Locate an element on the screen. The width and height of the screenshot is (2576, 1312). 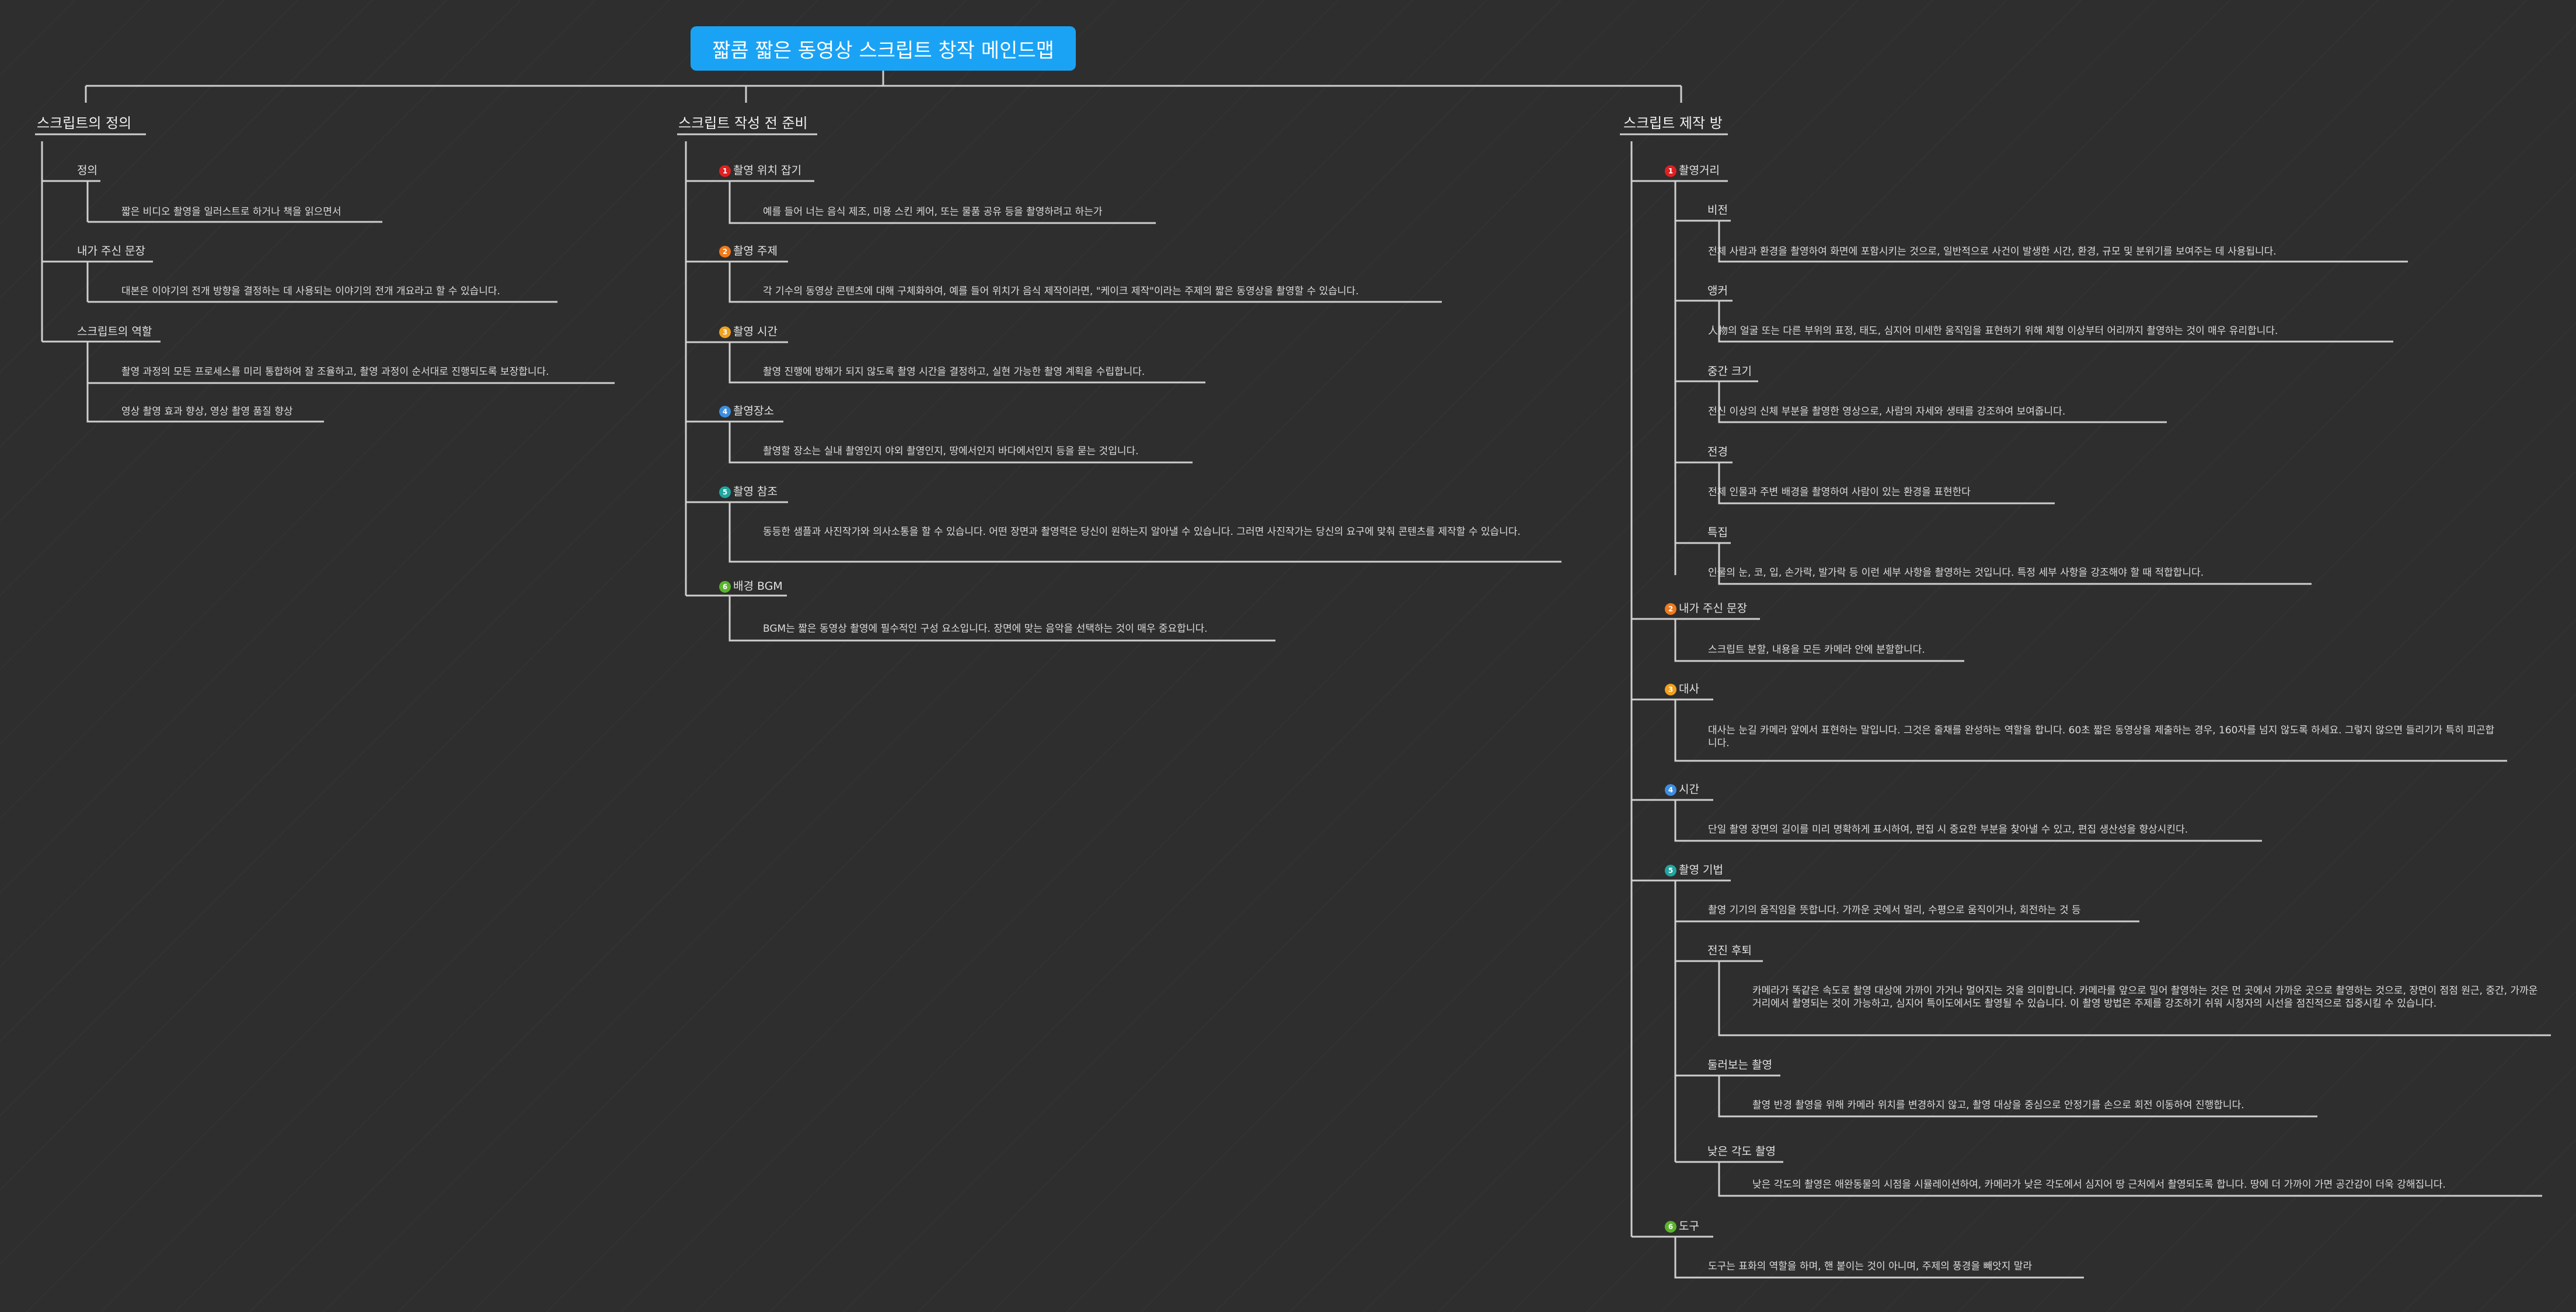
sub-full-shot: 전경 is located at coordinates (1718, 452).